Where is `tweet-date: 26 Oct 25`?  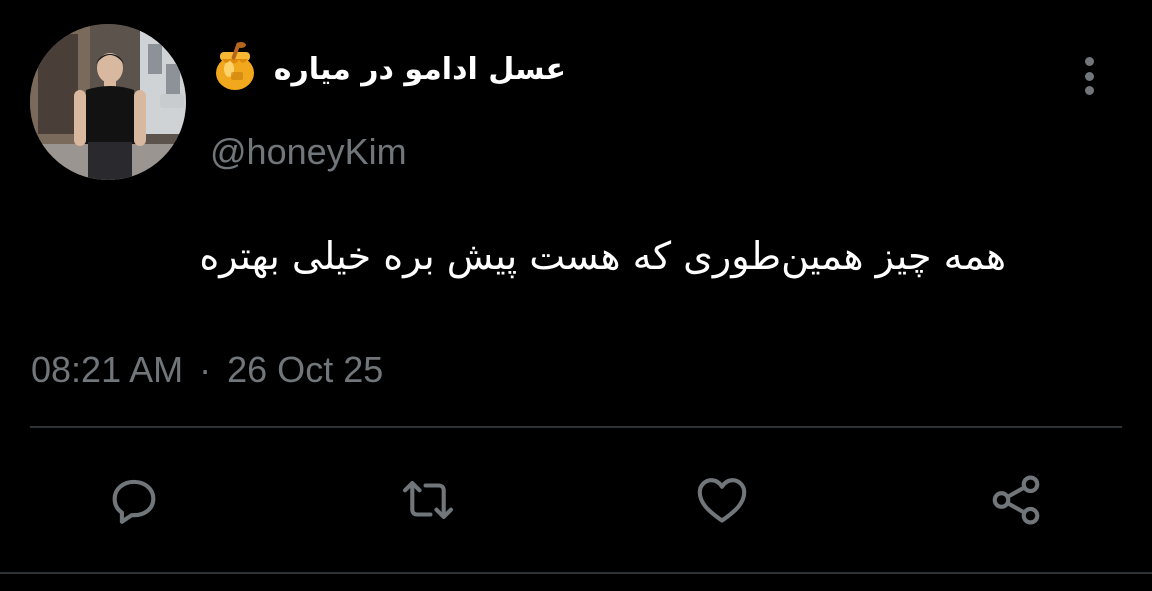 tweet-date: 26 Oct 25 is located at coordinates (305, 369).